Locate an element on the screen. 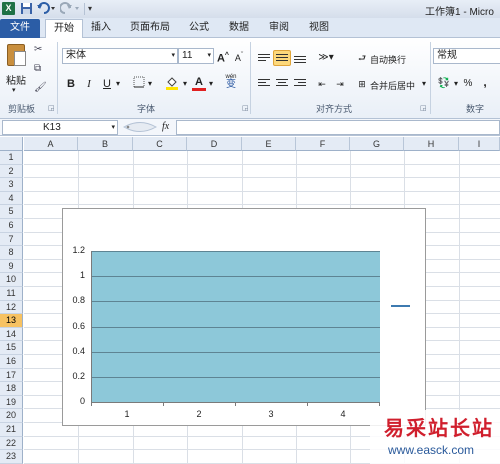 The height and width of the screenshot is (464, 500). name-box: K13 ▾ is located at coordinates (60, 127).